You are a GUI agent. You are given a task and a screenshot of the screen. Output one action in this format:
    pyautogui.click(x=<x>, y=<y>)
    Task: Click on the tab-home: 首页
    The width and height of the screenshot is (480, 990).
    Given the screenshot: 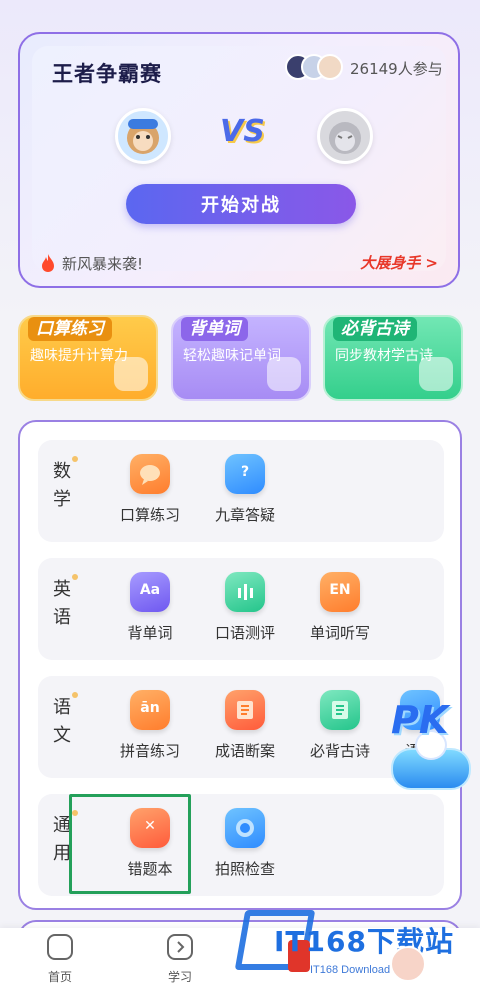 What is the action you would take?
    pyautogui.click(x=60, y=959)
    